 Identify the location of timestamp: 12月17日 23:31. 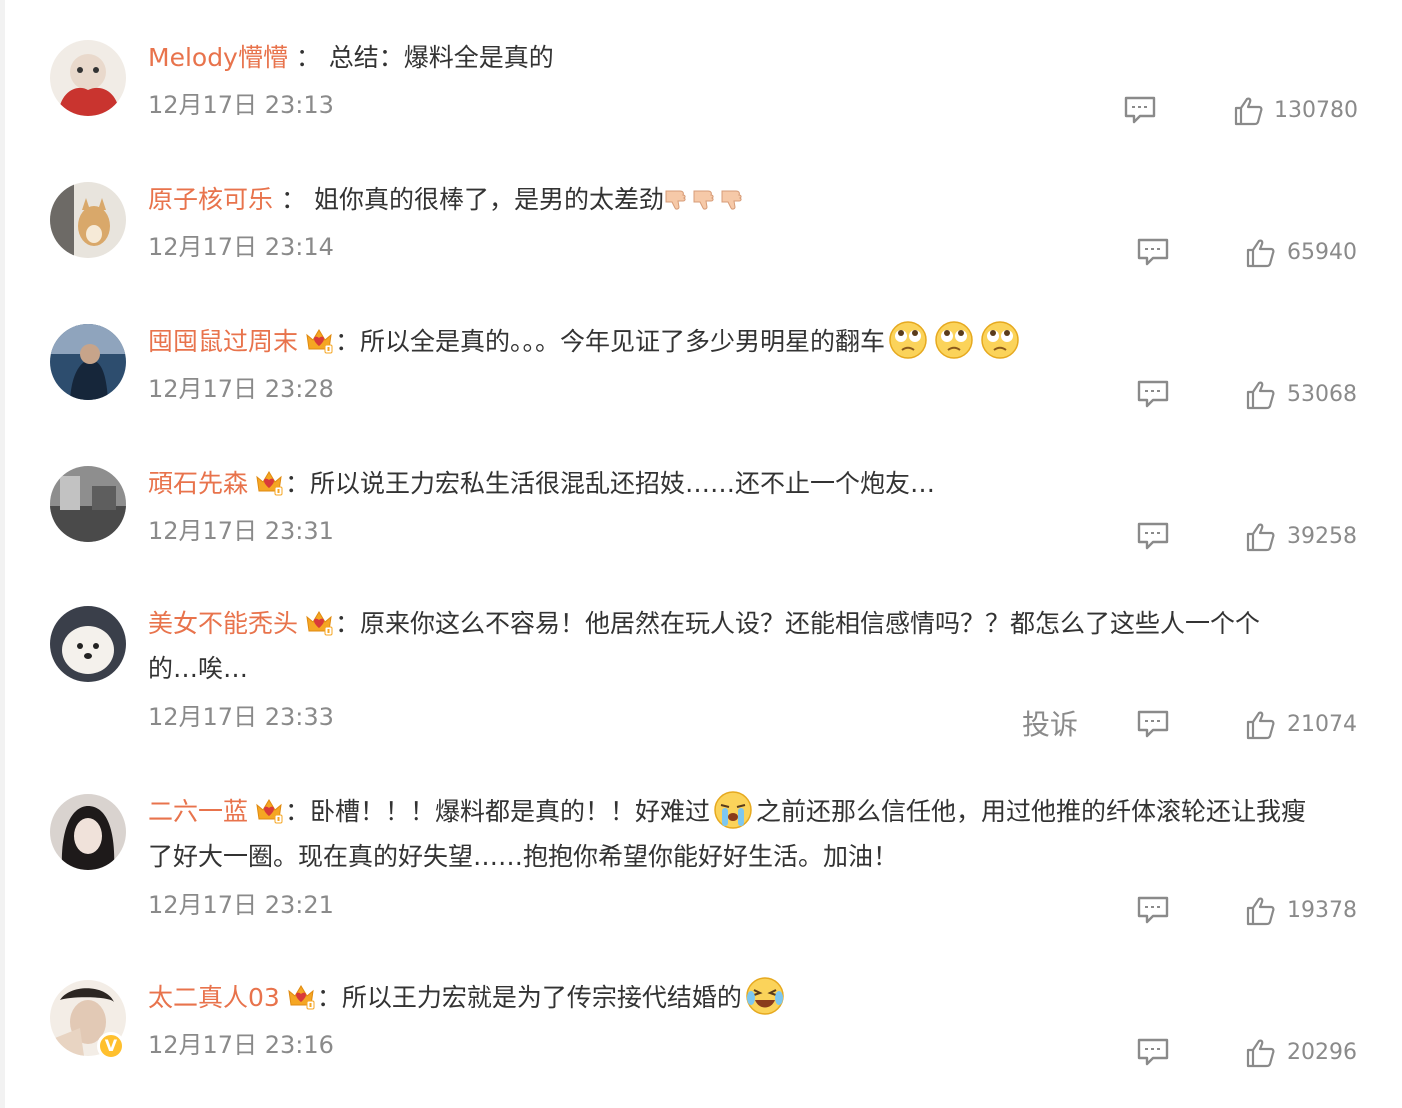
(241, 531).